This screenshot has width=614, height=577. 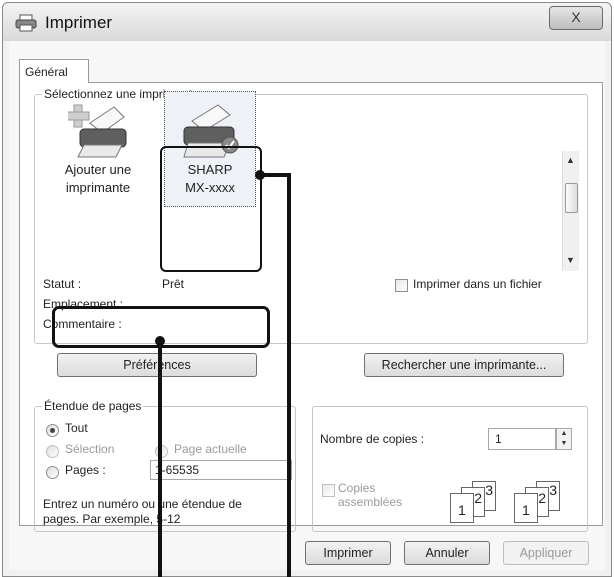 I want to click on copies-input: 1, so click(x=522, y=439).